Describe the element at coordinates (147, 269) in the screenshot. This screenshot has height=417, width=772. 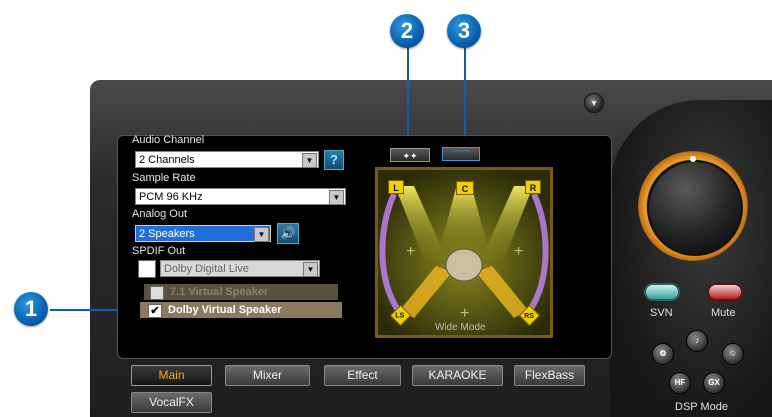
I see `spdif-checkbox` at that location.